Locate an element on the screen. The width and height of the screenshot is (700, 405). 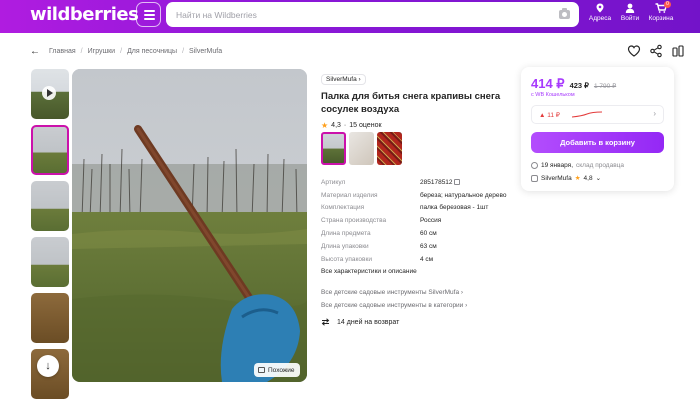
price-history: ▲ 11 ₽ › is located at coordinates (597, 114).